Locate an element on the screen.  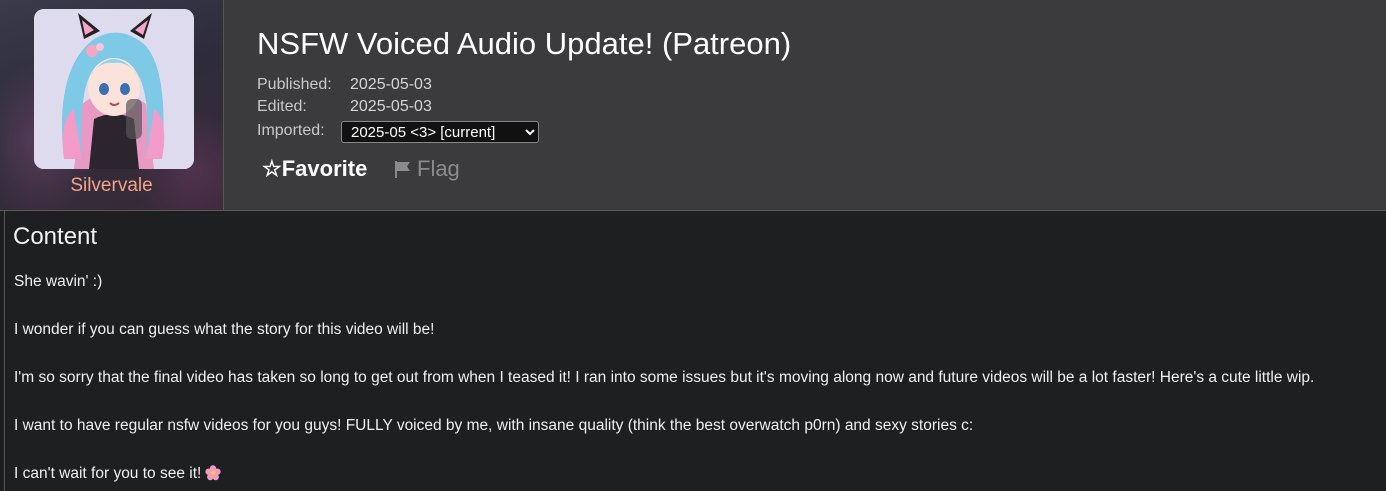
flag-label: Flag is located at coordinates (438, 168).